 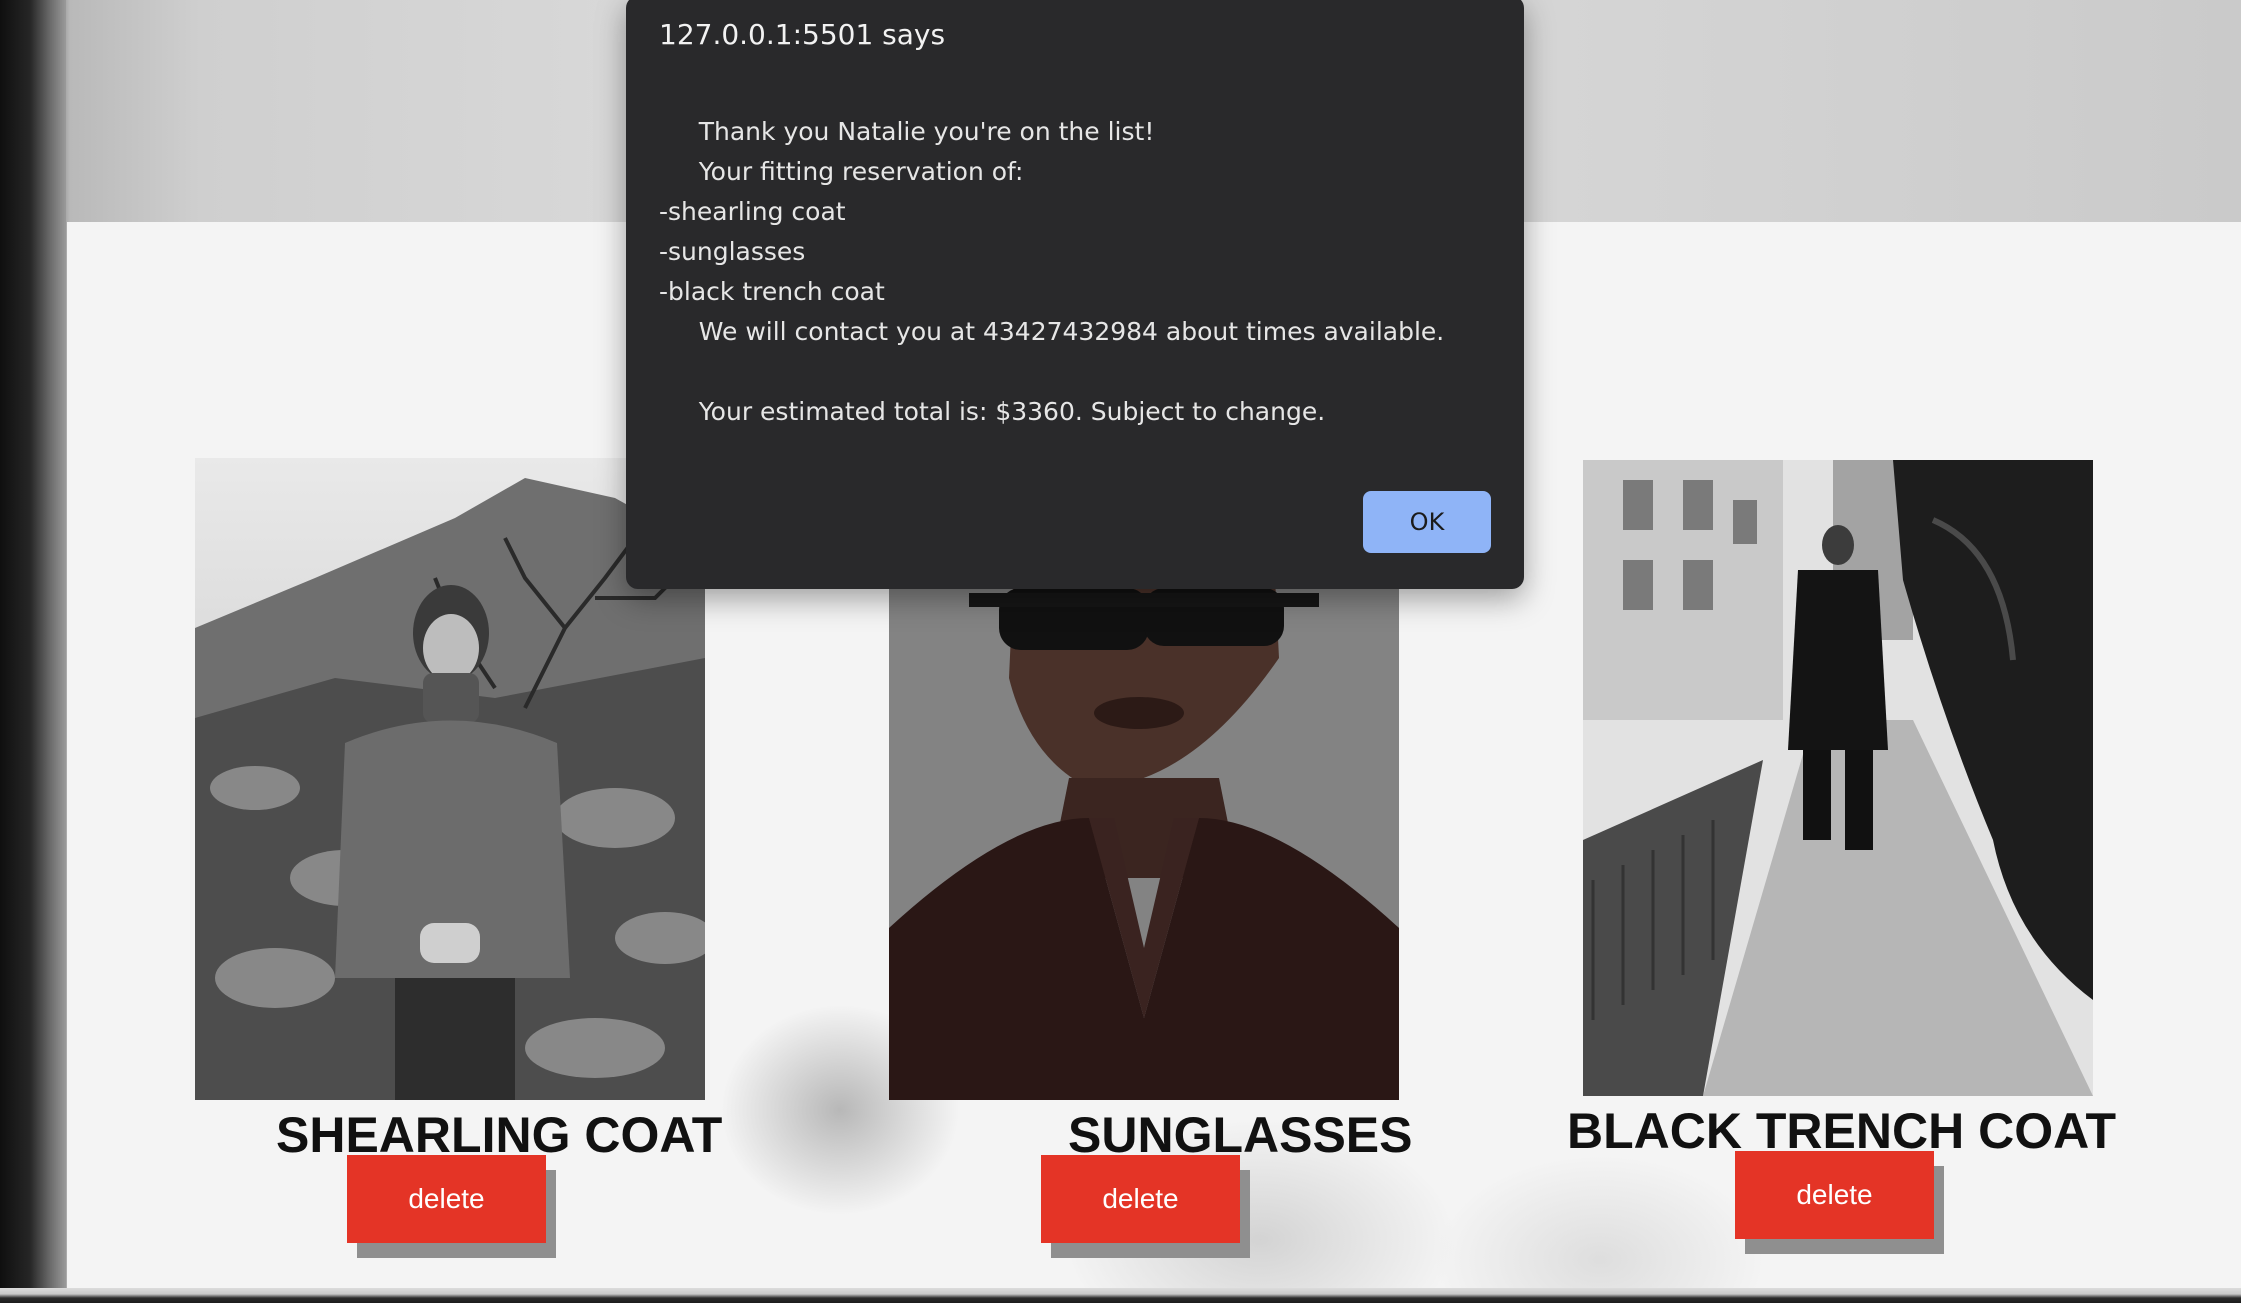 What do you see at coordinates (1120, 1295) in the screenshot?
I see `panel-bottom-edge` at bounding box center [1120, 1295].